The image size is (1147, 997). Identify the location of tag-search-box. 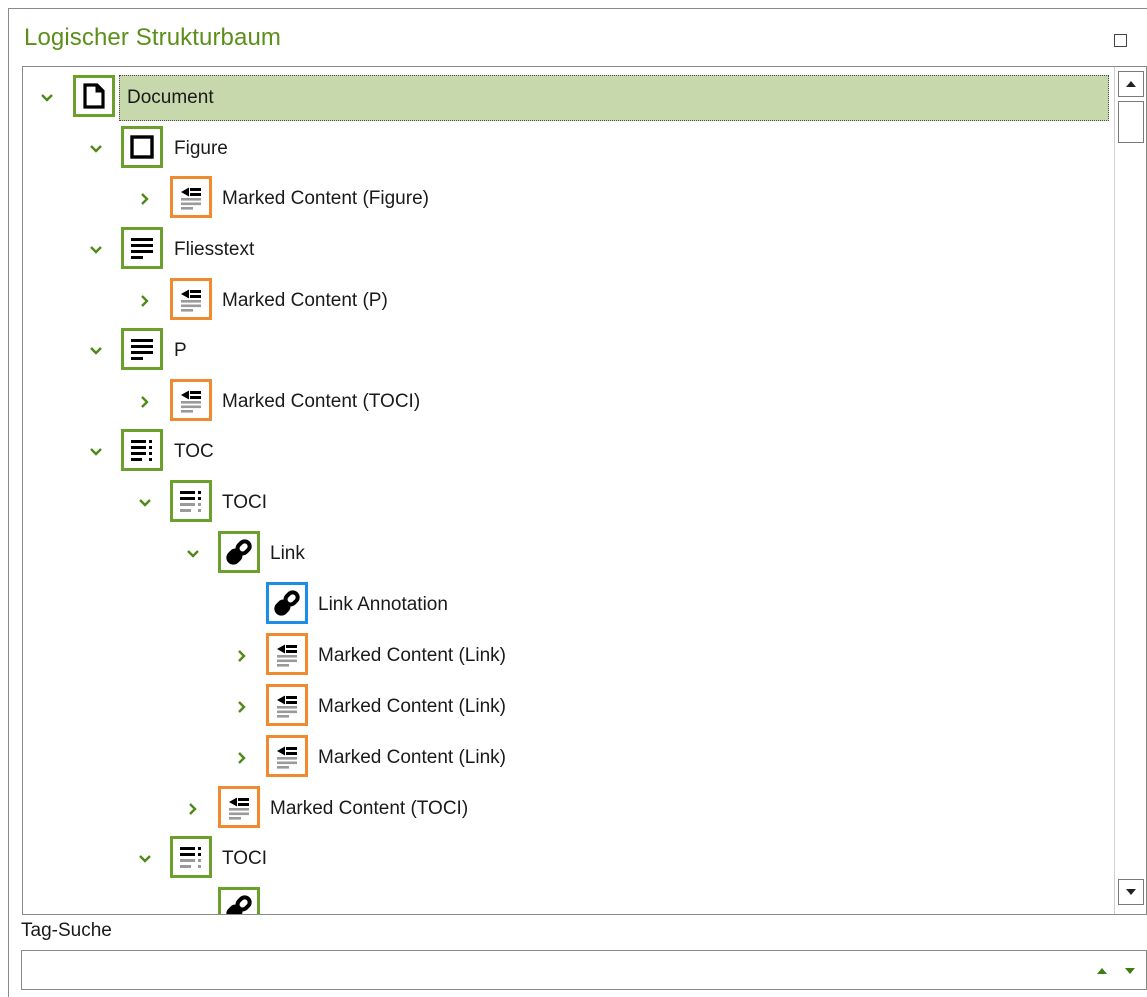
(584, 970).